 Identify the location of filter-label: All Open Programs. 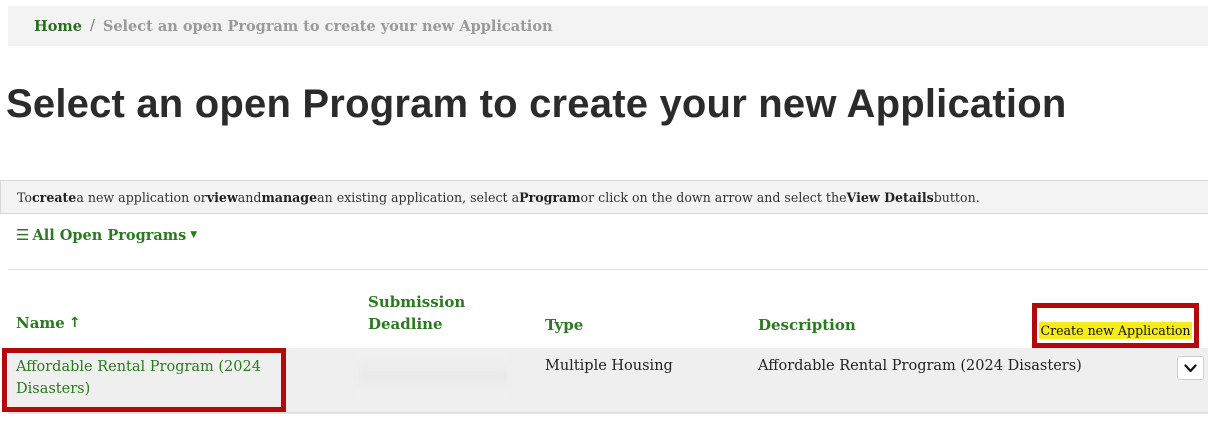
(109, 235).